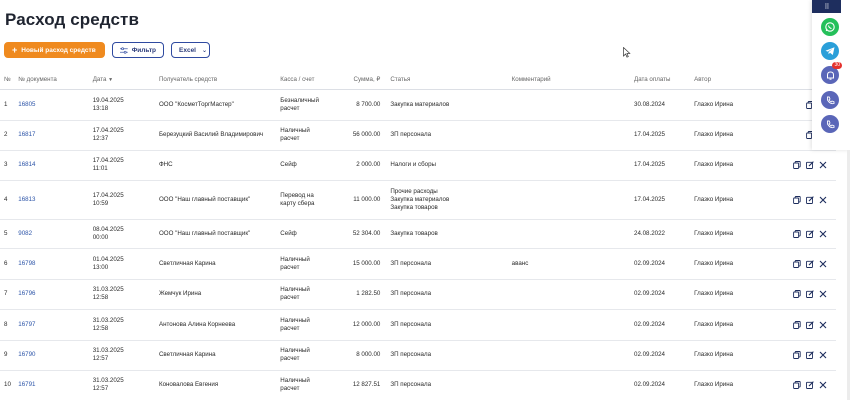 The width and height of the screenshot is (850, 400). I want to click on header-cash: Касса / счет, so click(306, 80).